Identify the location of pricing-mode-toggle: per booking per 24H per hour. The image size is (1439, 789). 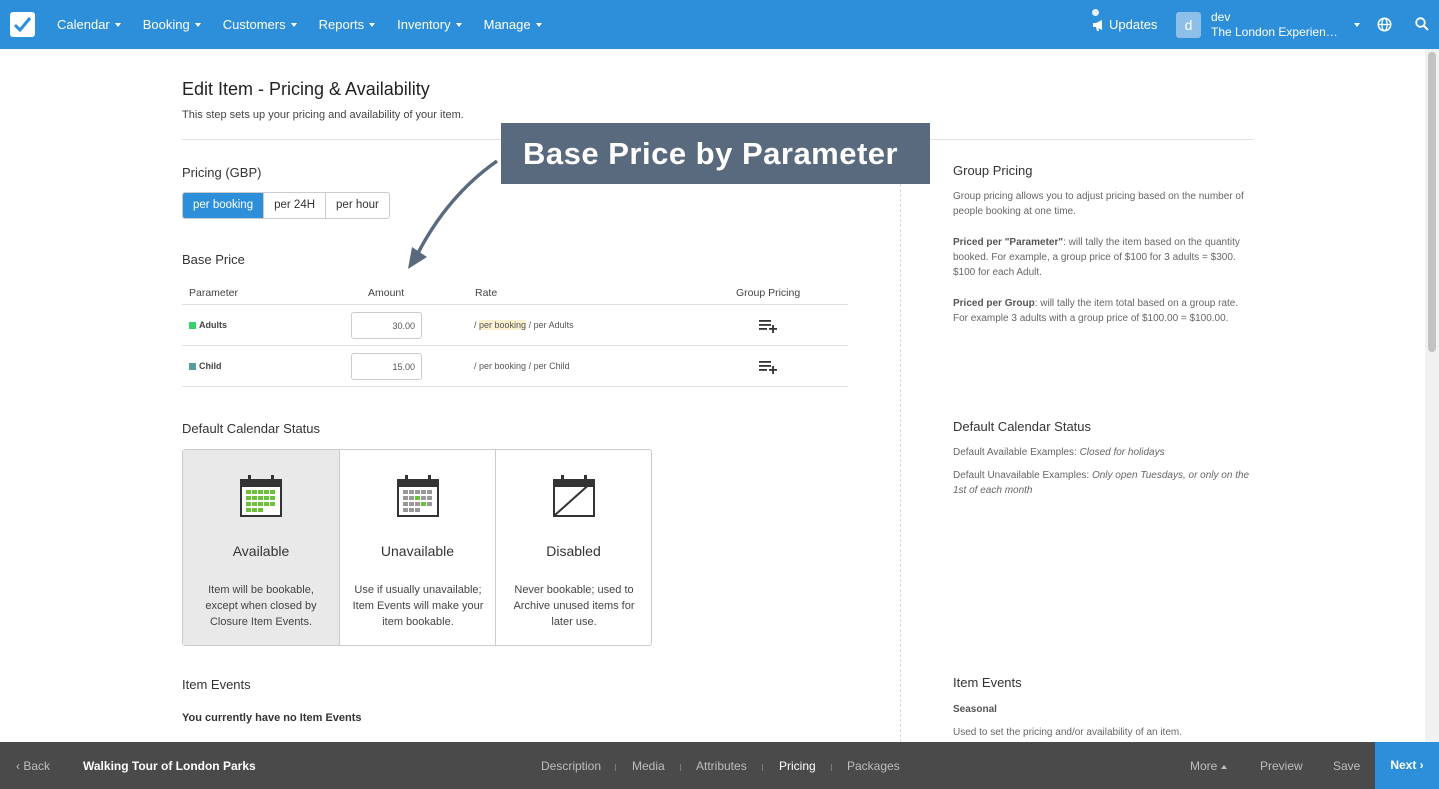
(286, 205).